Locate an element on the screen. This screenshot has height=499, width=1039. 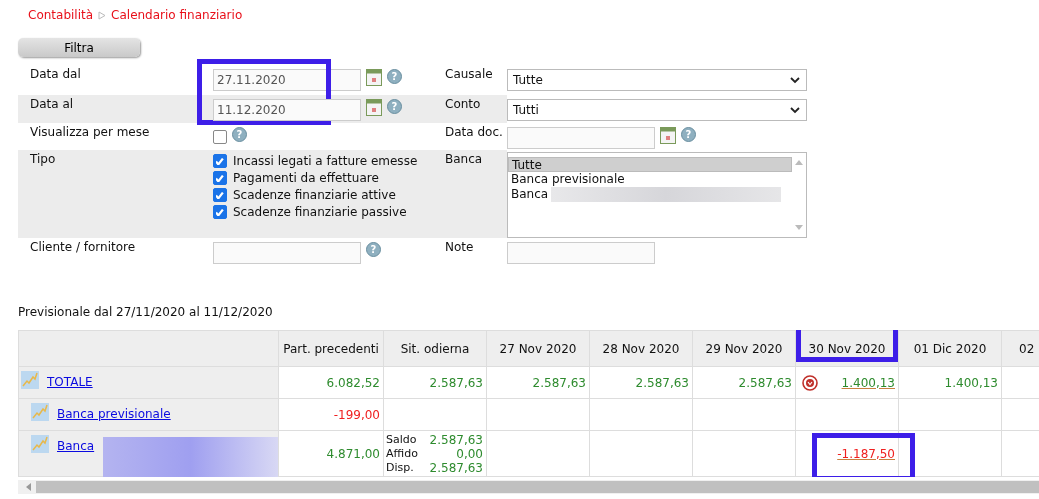
input-field: 11.12.2020 is located at coordinates (287, 110).